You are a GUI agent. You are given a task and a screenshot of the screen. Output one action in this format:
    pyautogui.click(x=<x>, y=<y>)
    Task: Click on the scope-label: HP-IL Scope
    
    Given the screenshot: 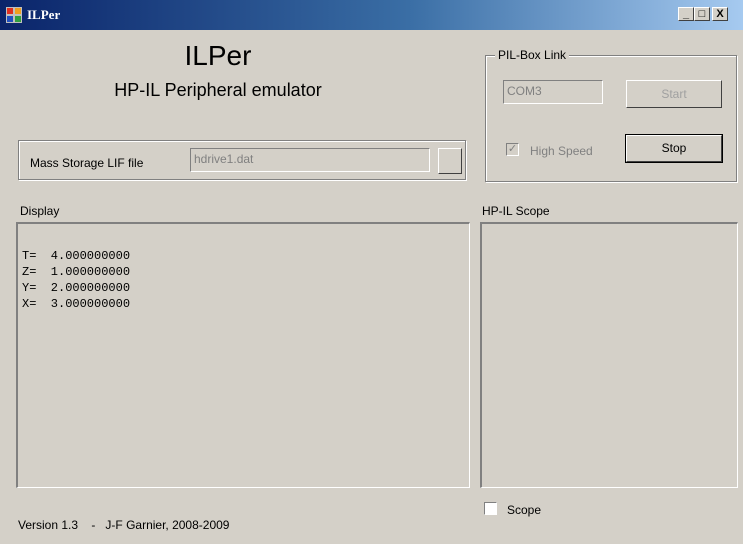 What is the action you would take?
    pyautogui.click(x=516, y=211)
    